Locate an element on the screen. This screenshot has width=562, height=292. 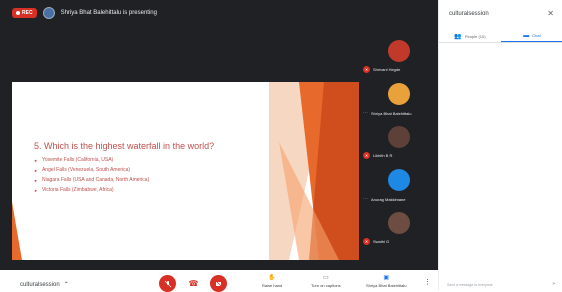
bullet-text: Angel Falls (Venezuela, South America) is located at coordinates (86, 170).